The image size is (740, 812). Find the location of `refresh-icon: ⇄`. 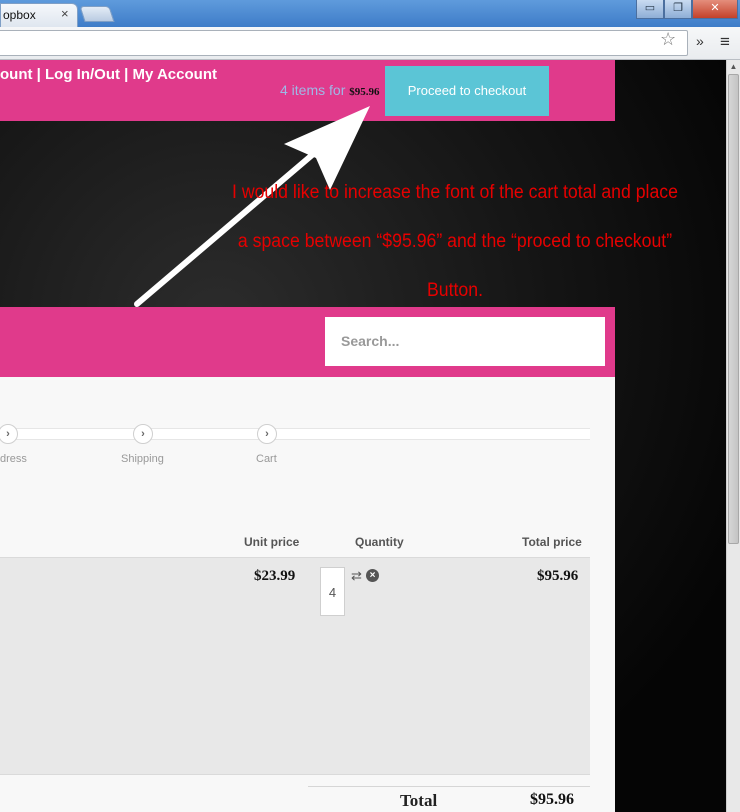

refresh-icon: ⇄ is located at coordinates (356, 576).